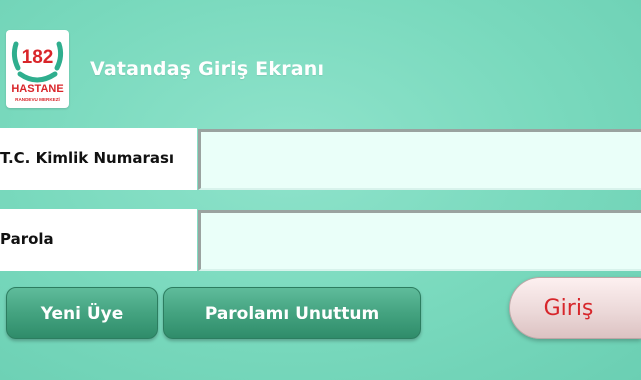  Describe the element at coordinates (82, 313) in the screenshot. I see `new-member-button: Yeni Üye` at that location.